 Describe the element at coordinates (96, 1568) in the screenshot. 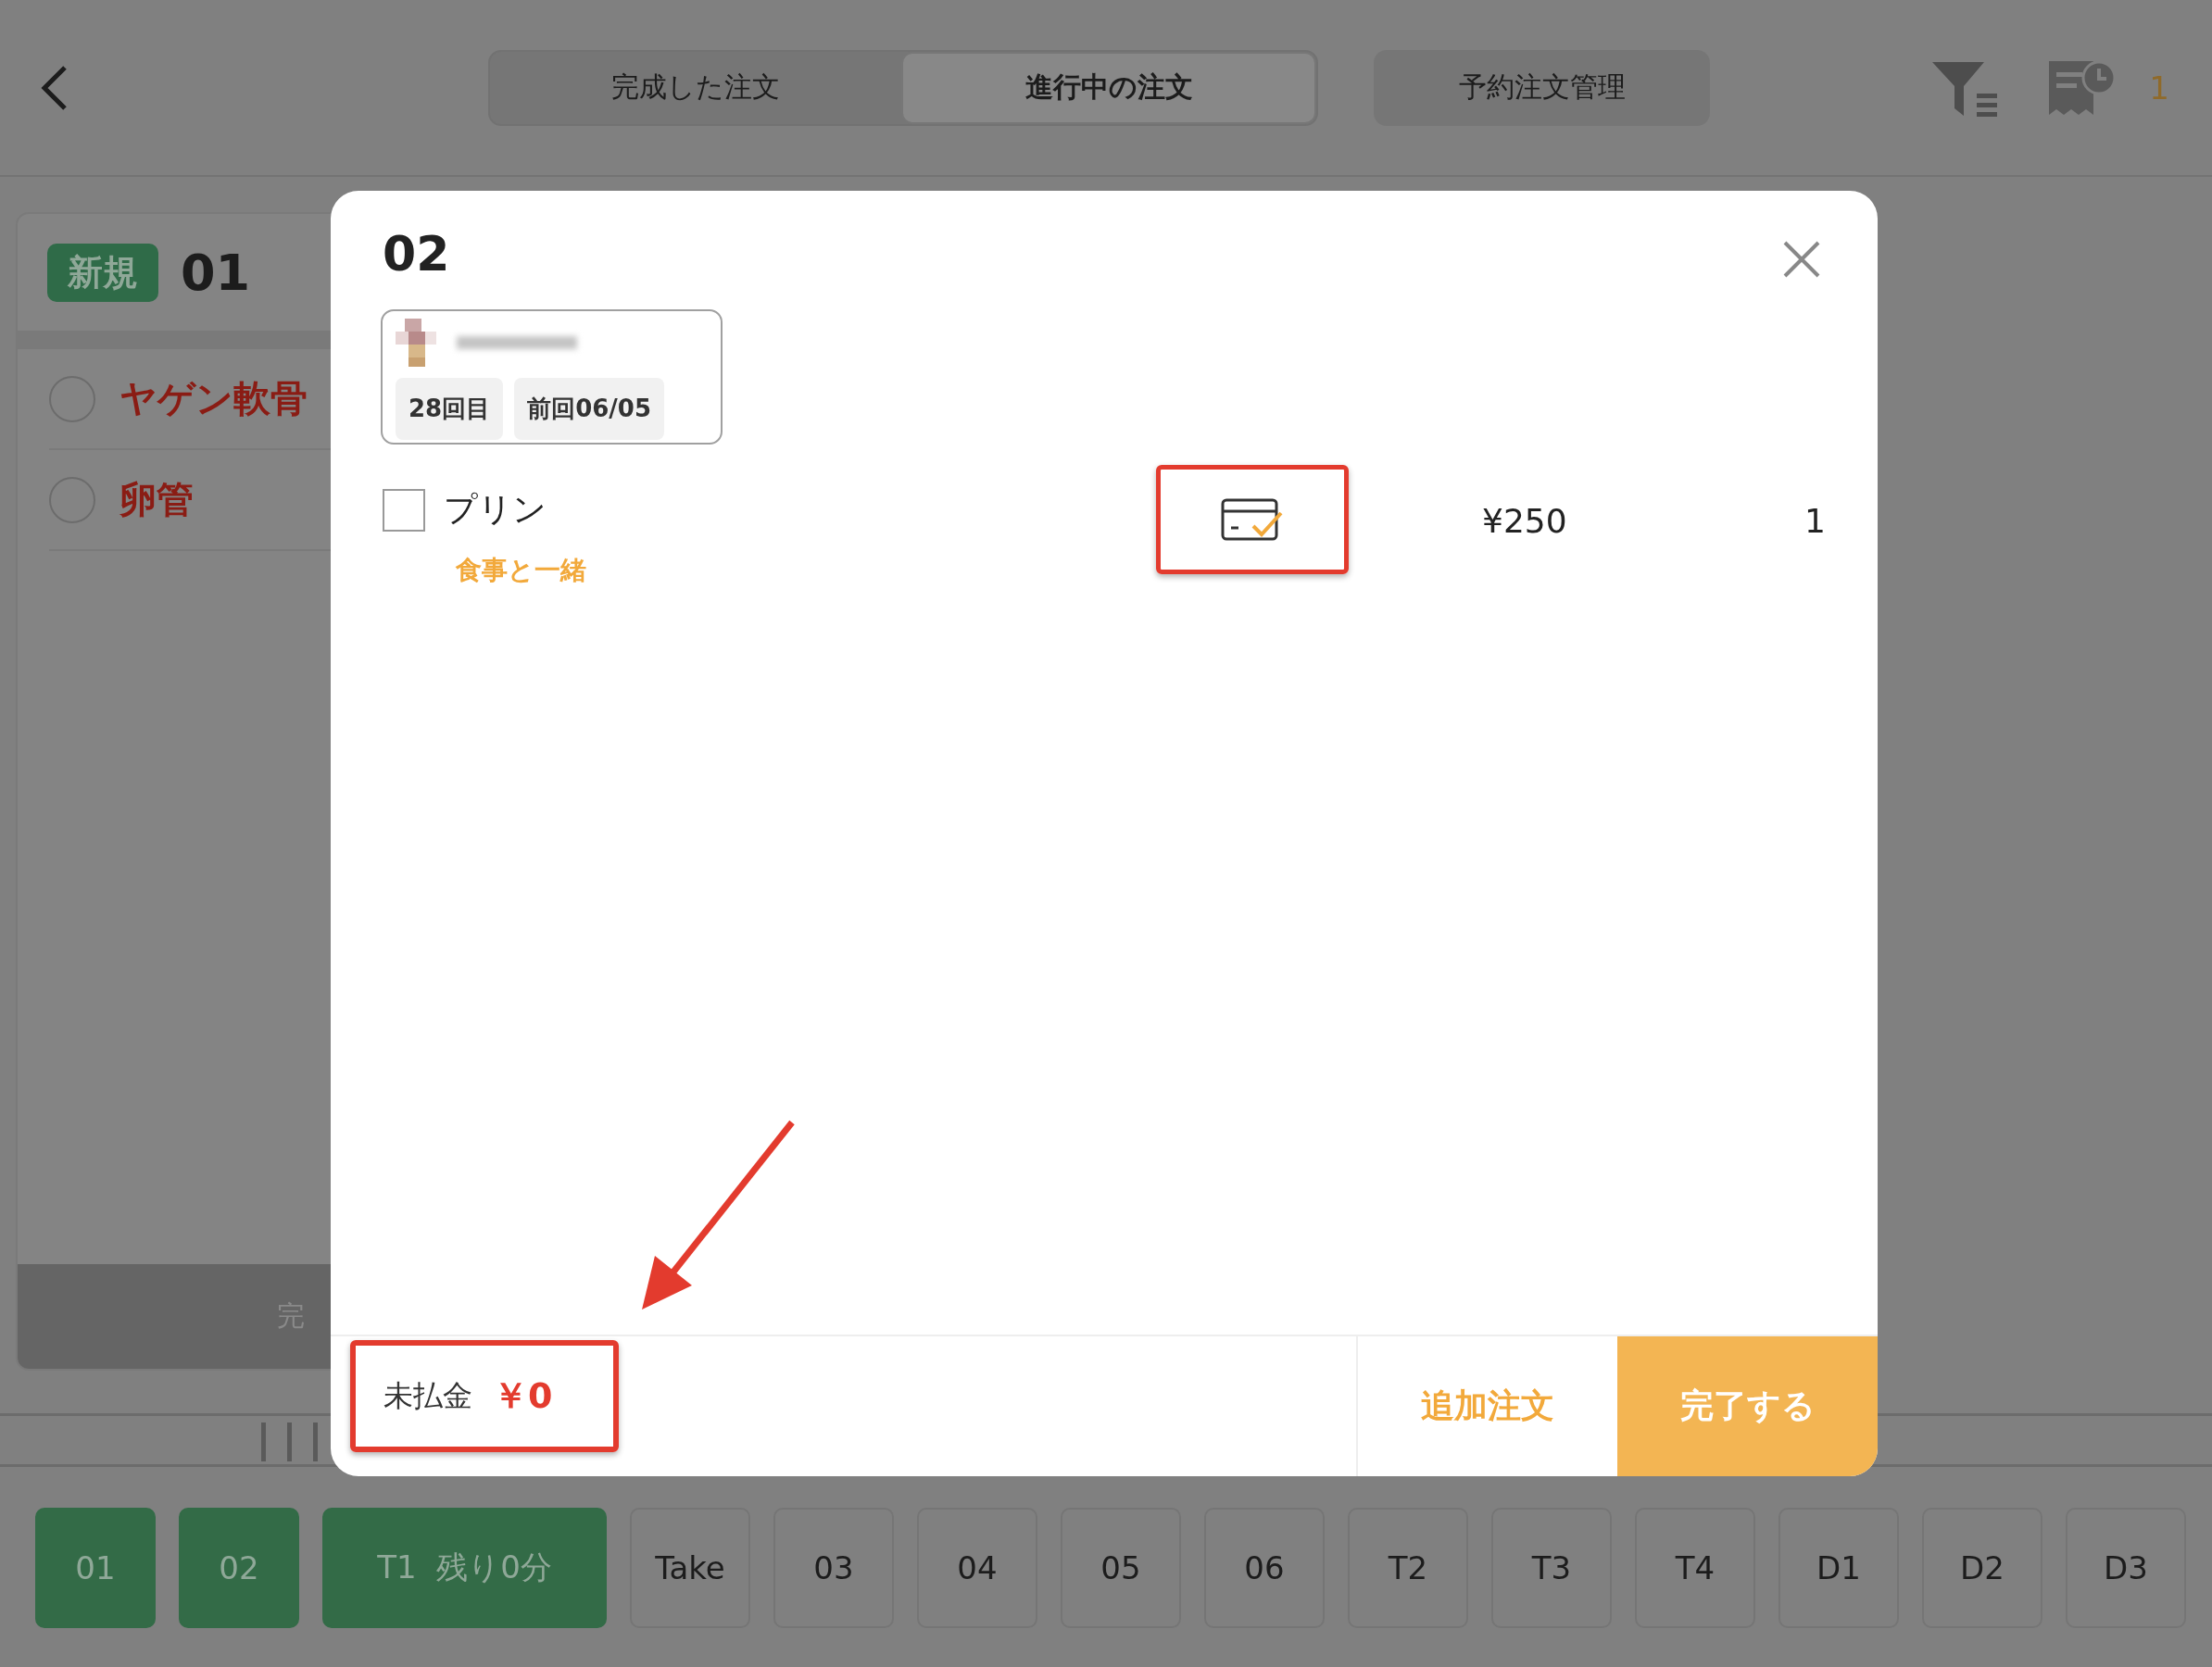

I see `table-button: 01` at that location.